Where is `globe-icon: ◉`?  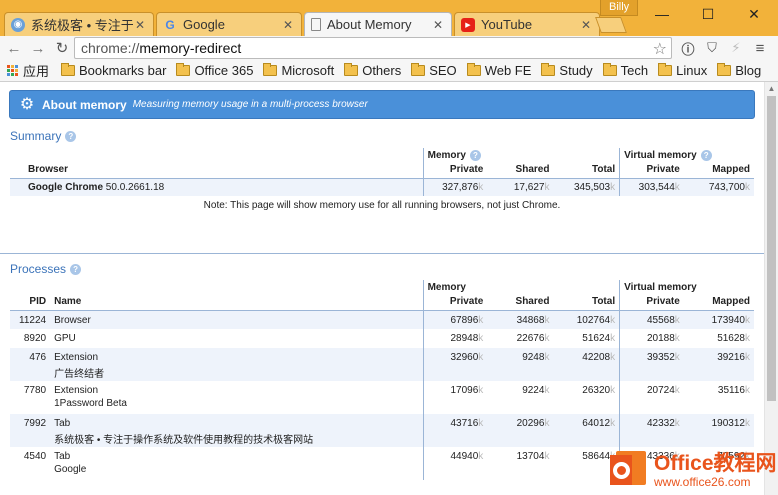 globe-icon: ◉ is located at coordinates (18, 24).